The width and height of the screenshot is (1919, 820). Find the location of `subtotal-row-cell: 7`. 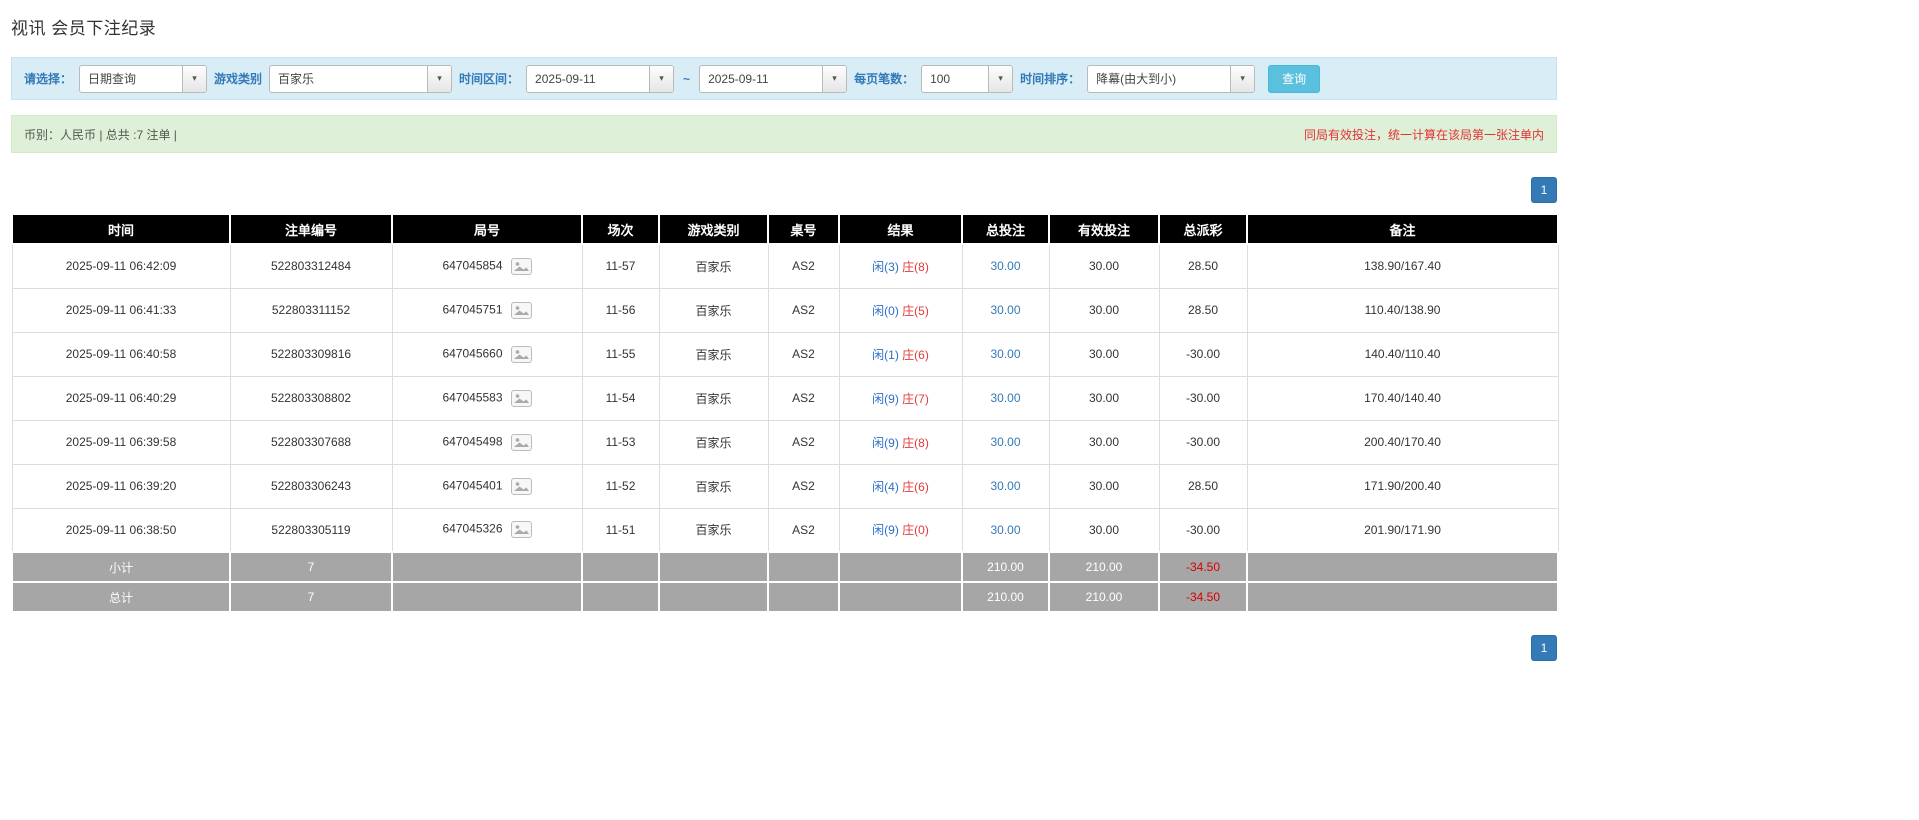

subtotal-row-cell: 7 is located at coordinates (311, 567).